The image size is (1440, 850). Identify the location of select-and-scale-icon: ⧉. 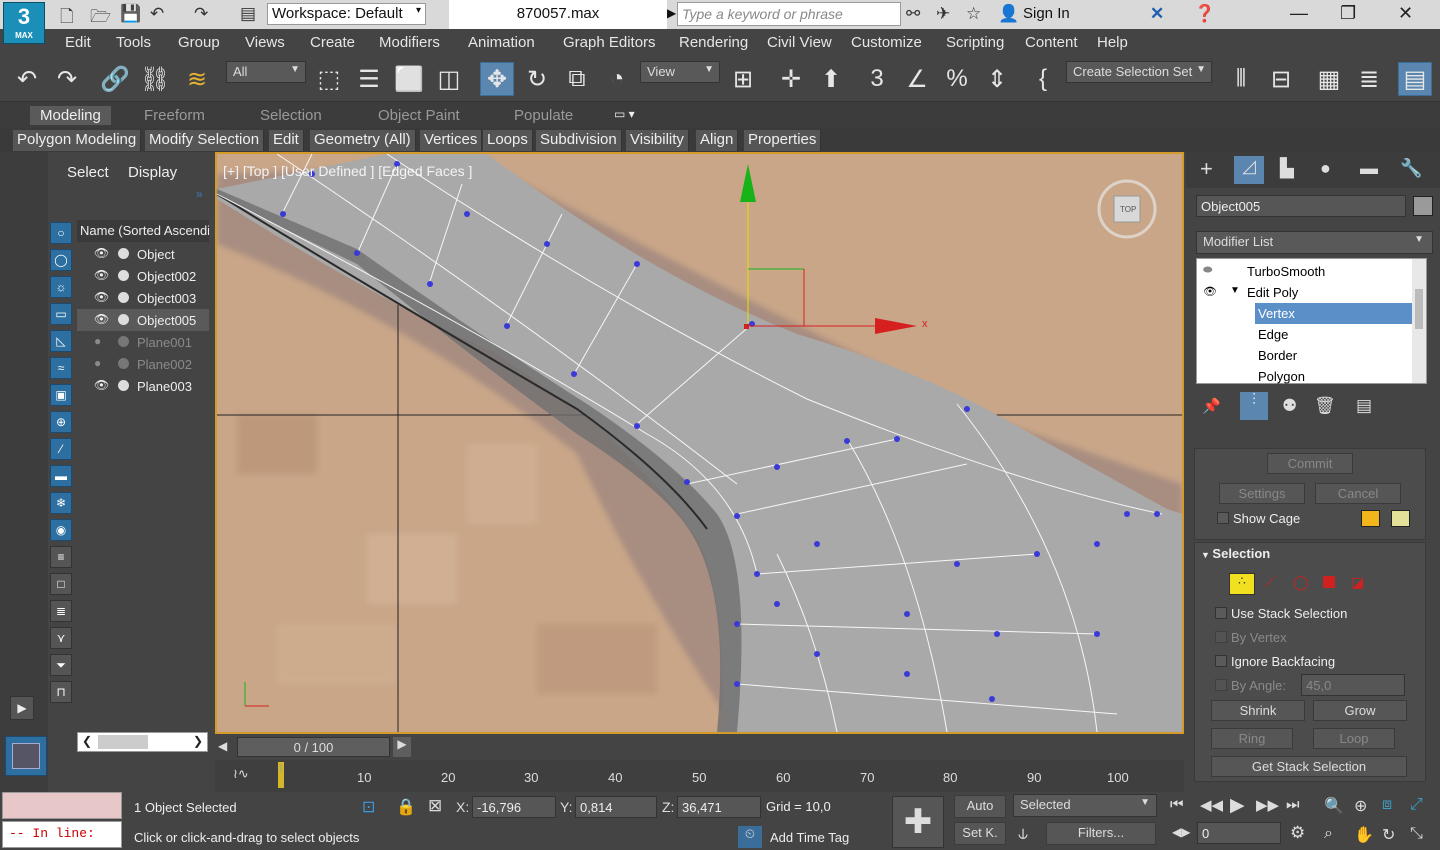
(577, 79).